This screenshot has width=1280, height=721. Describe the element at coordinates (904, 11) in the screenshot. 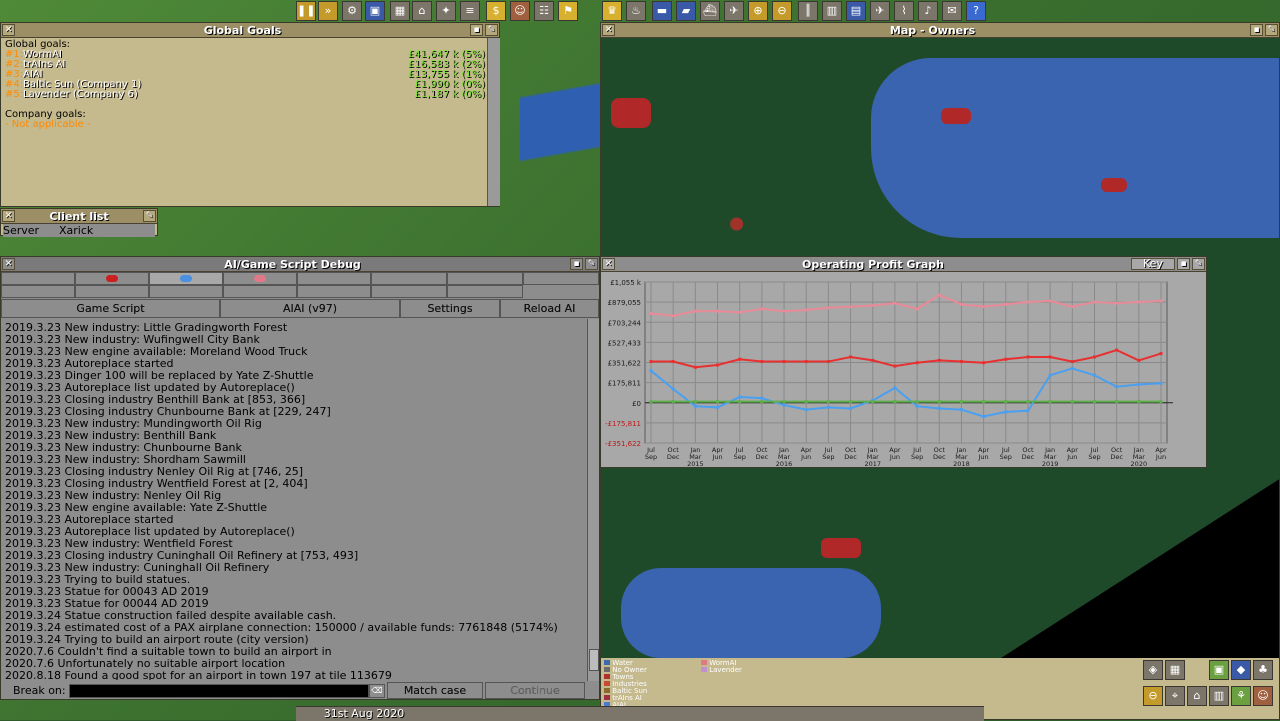

I see `landscaping-icon: ⌇` at that location.